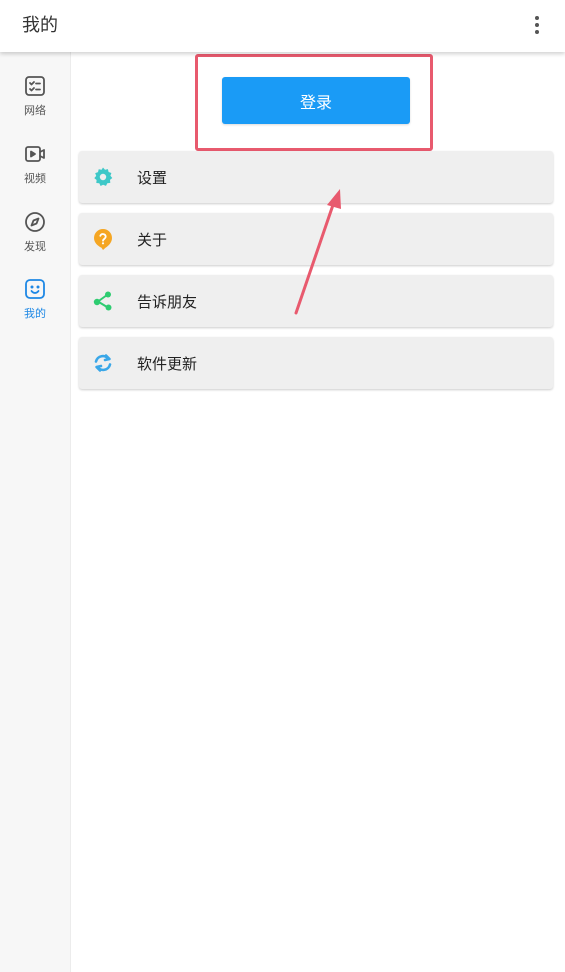 The image size is (565, 972). I want to click on nav-label: 网络, so click(35, 110).